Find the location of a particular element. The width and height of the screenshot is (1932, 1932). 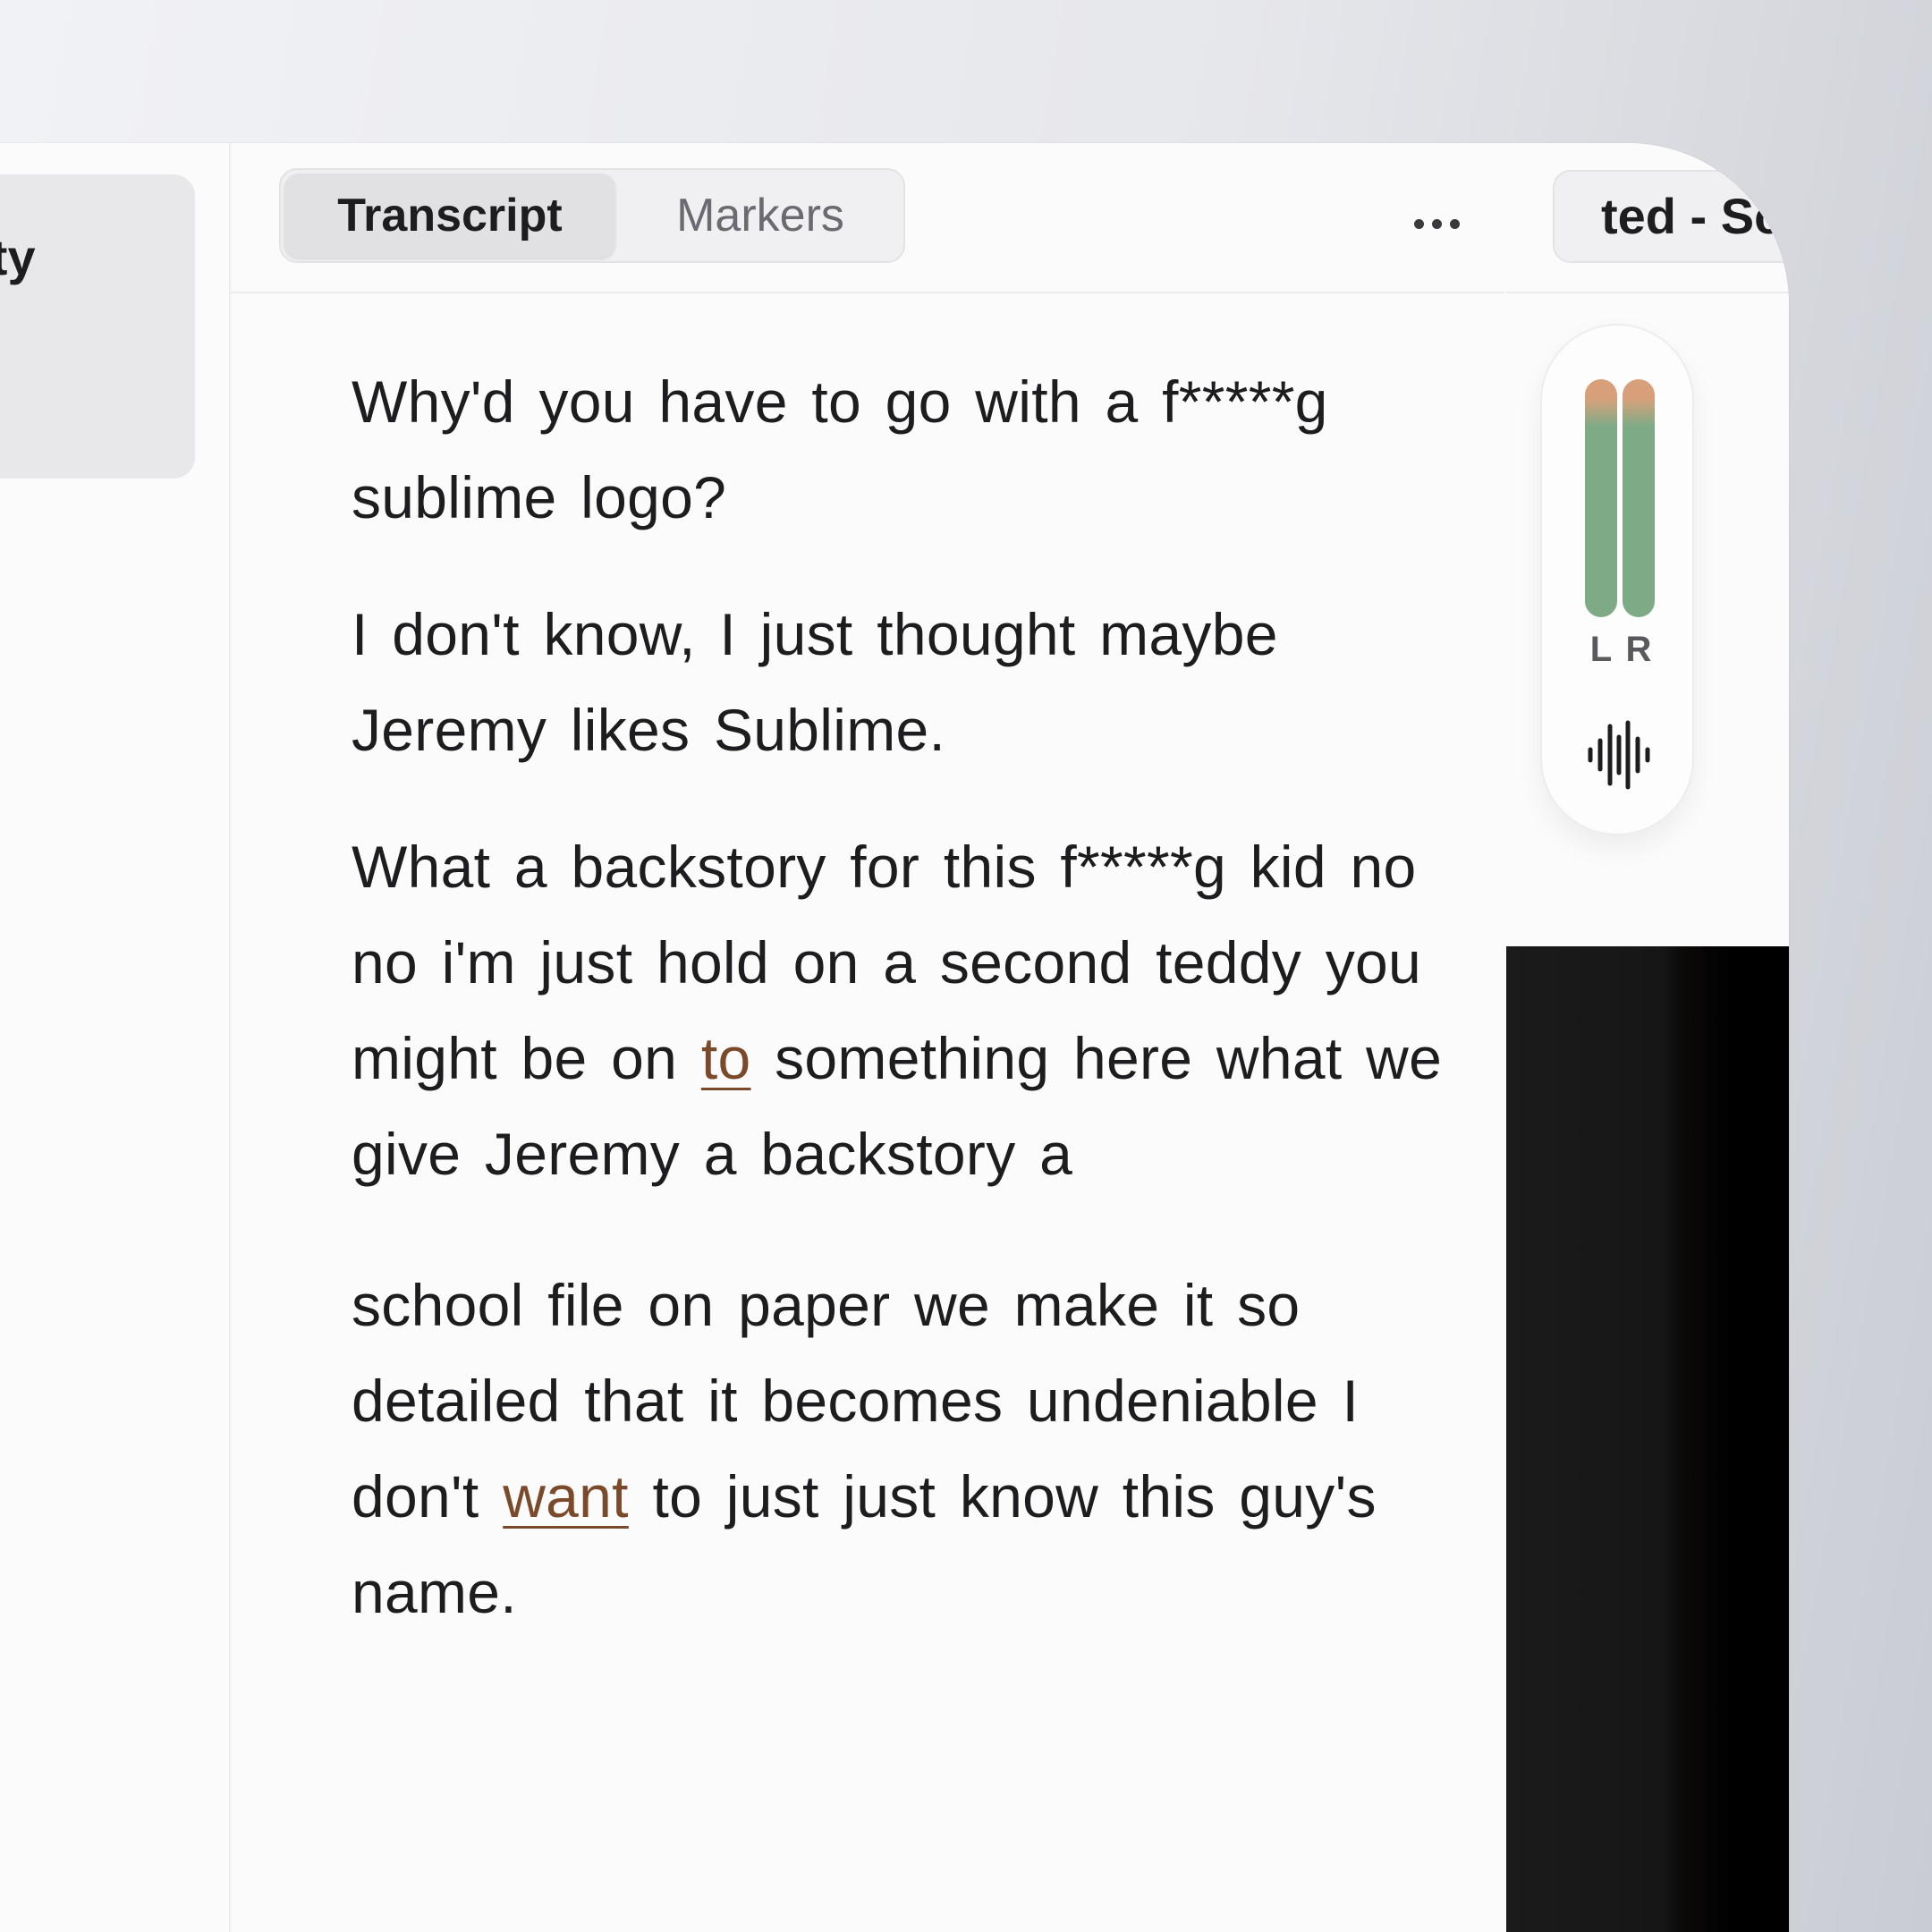

tab-markers: Markers is located at coordinates (760, 216).